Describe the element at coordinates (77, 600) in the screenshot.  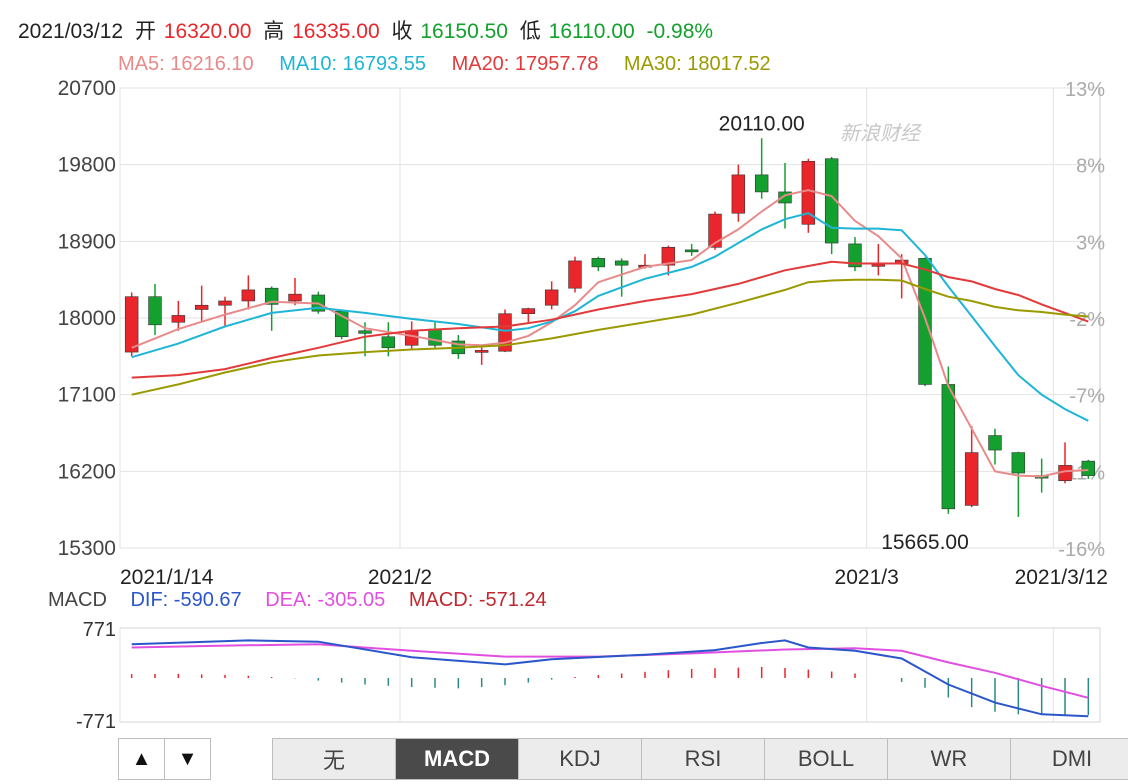
I see `macd-title: MACD` at that location.